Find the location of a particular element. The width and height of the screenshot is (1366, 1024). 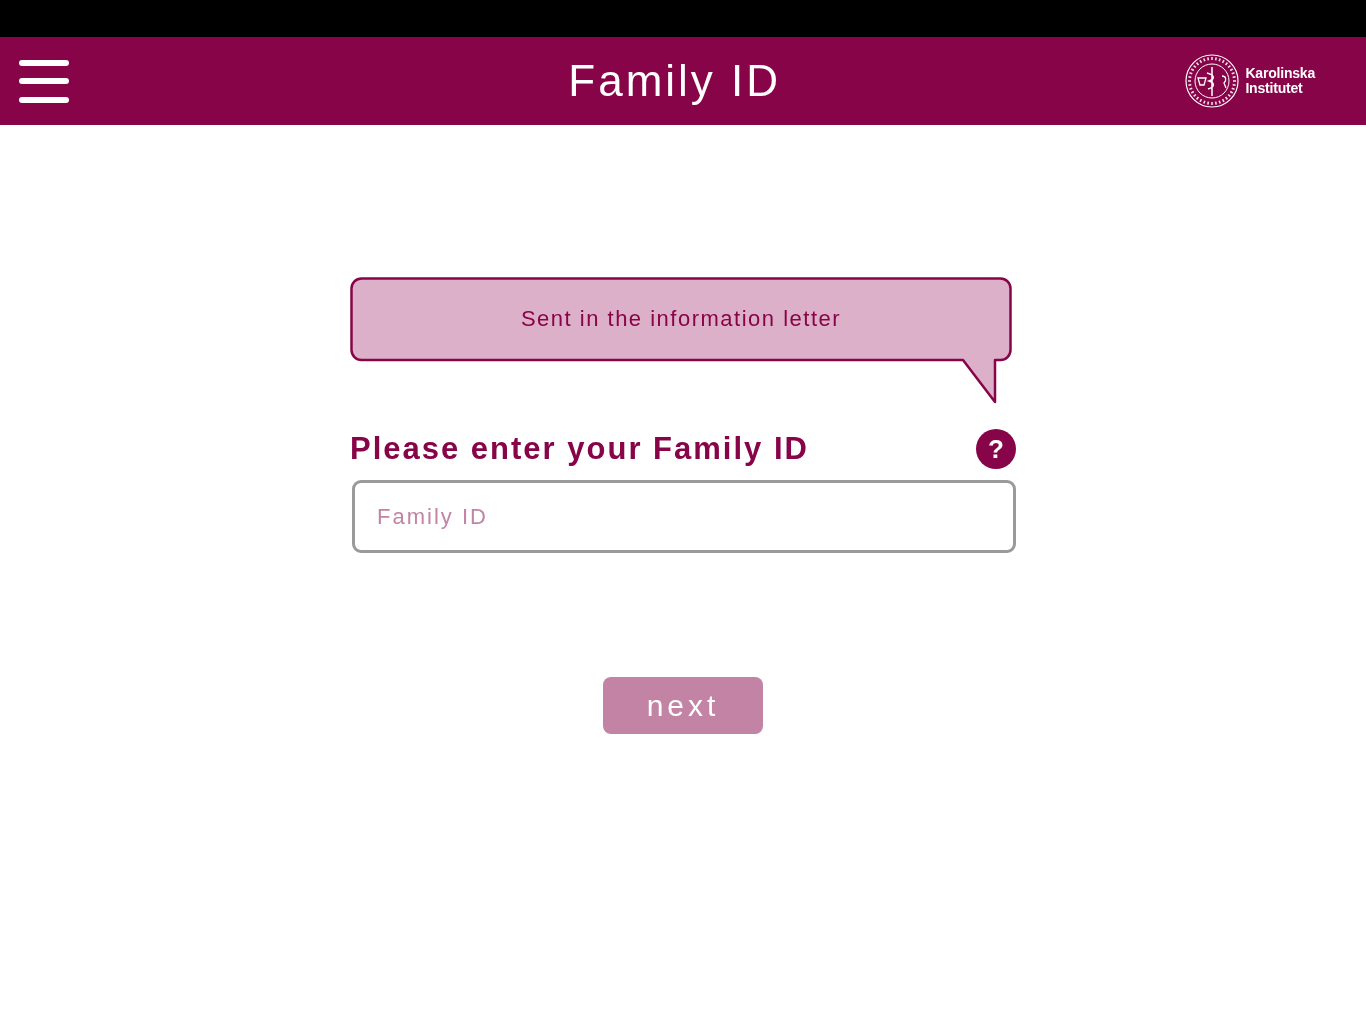

menu-icon is located at coordinates (44, 81).